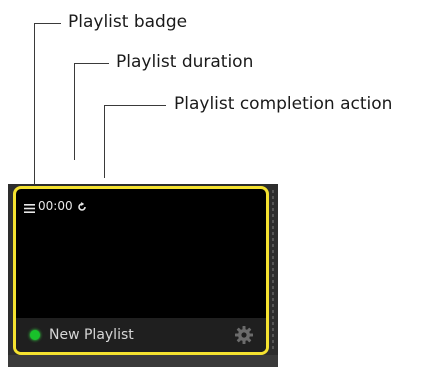 This screenshot has height=372, width=434. What do you see at coordinates (34, 104) in the screenshot?
I see `badge-leader-line-vertical` at bounding box center [34, 104].